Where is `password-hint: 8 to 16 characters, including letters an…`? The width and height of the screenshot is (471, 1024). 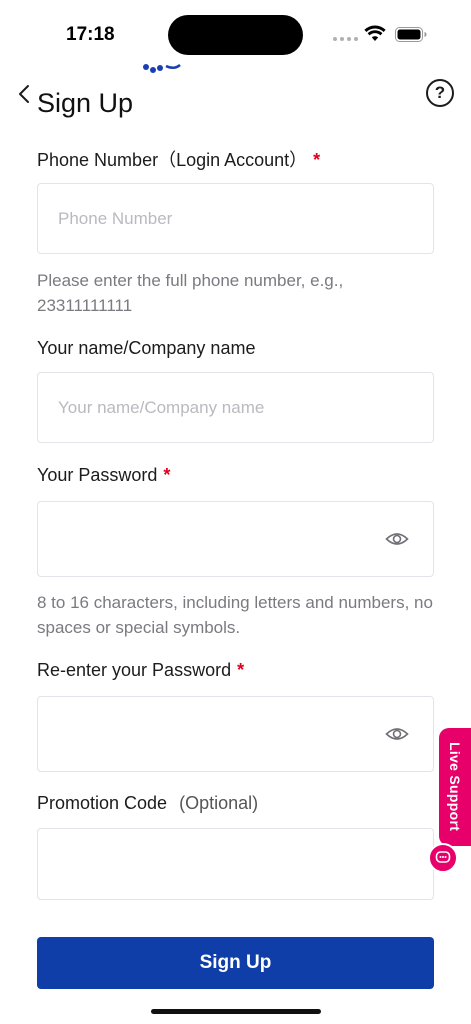
password-hint: 8 to 16 characters, including letters an… is located at coordinates (235, 615).